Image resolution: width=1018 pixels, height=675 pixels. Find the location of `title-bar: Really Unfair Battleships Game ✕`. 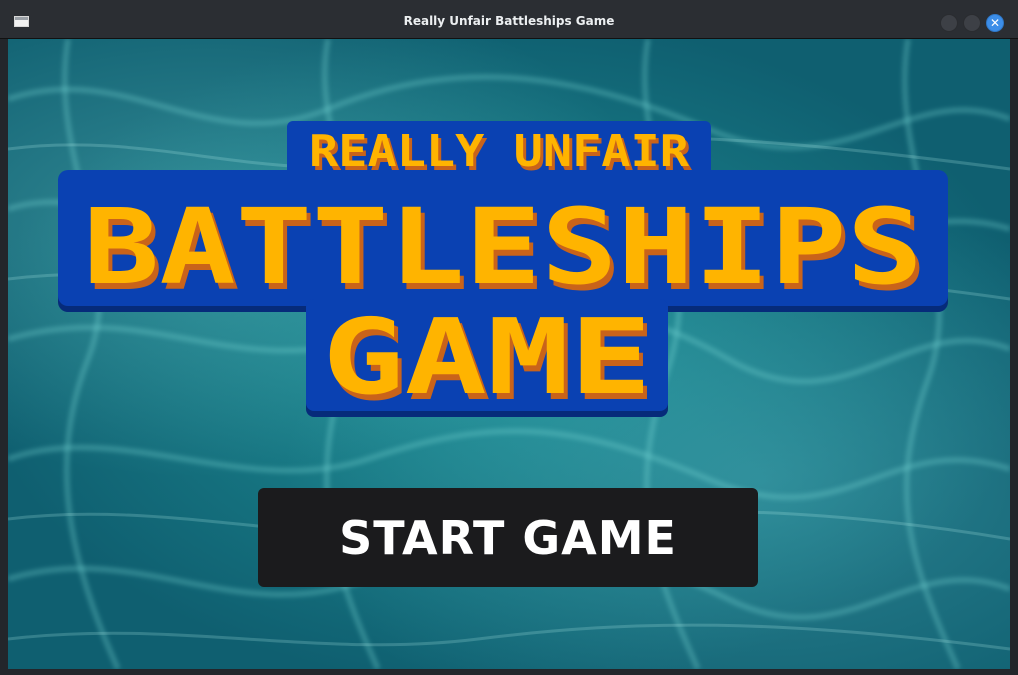

title-bar: Really Unfair Battleships Game ✕ is located at coordinates (509, 19).